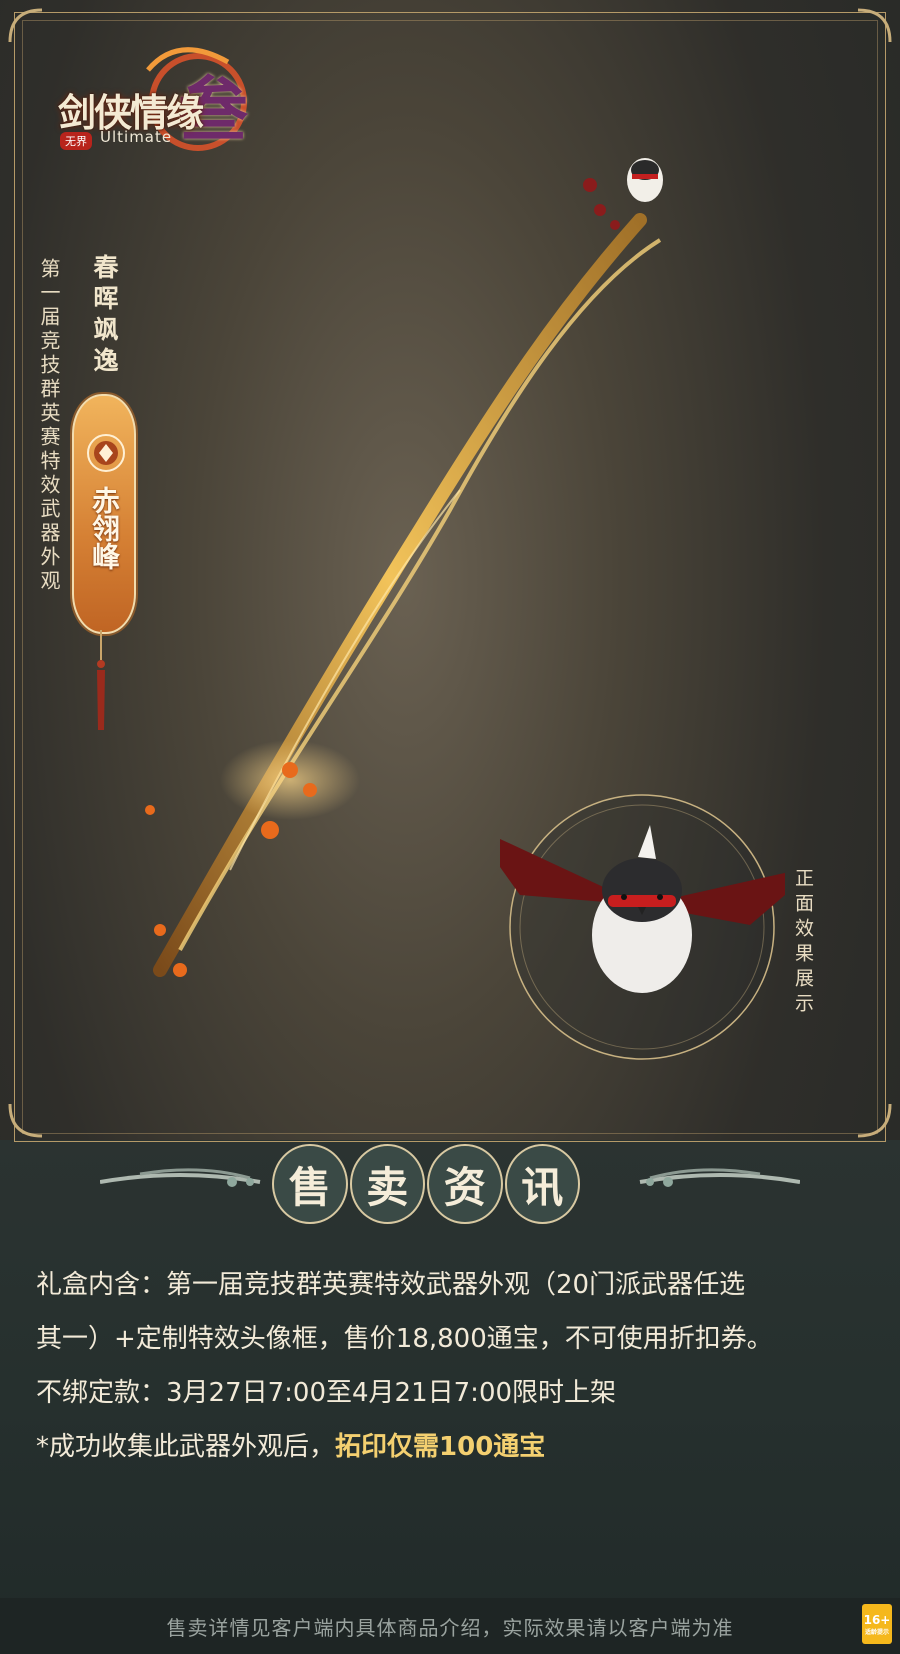 This screenshot has height=1654, width=900. Describe the element at coordinates (101, 680) in the screenshot. I see `tassel-icon` at that location.